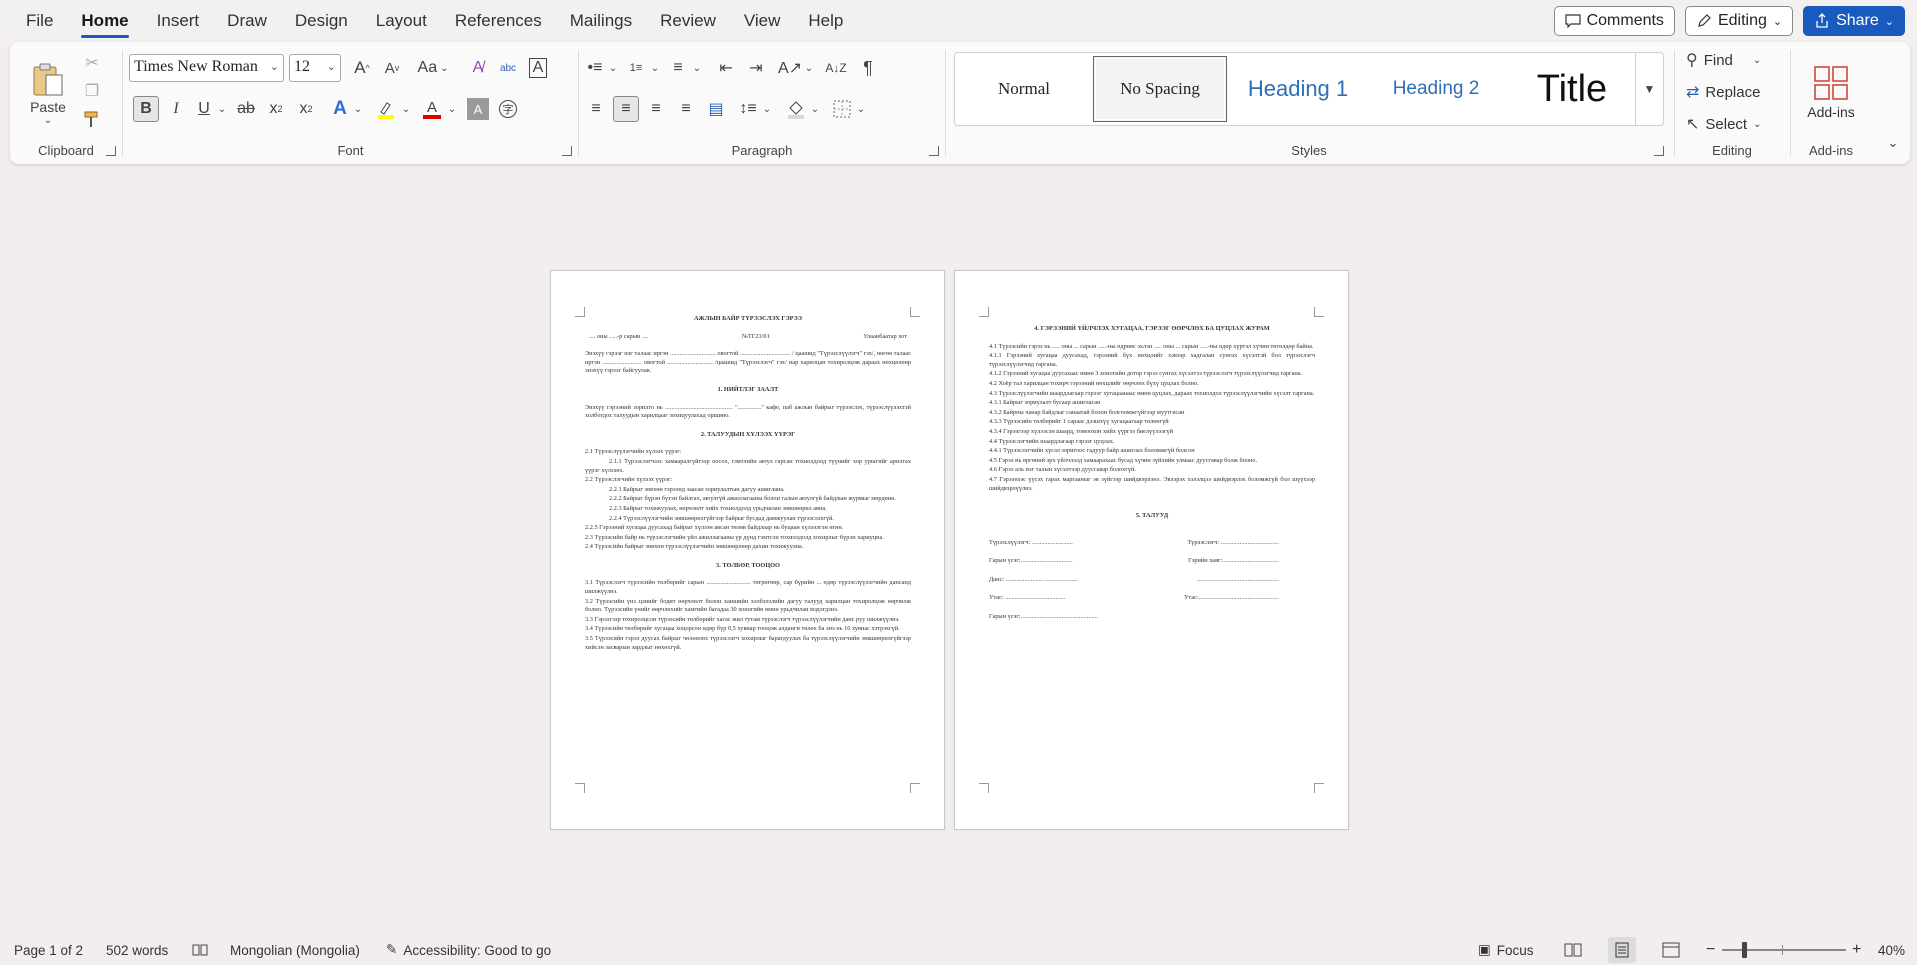  Describe the element at coordinates (1891, 950) in the screenshot. I see `zoom-level: 40%` at that location.